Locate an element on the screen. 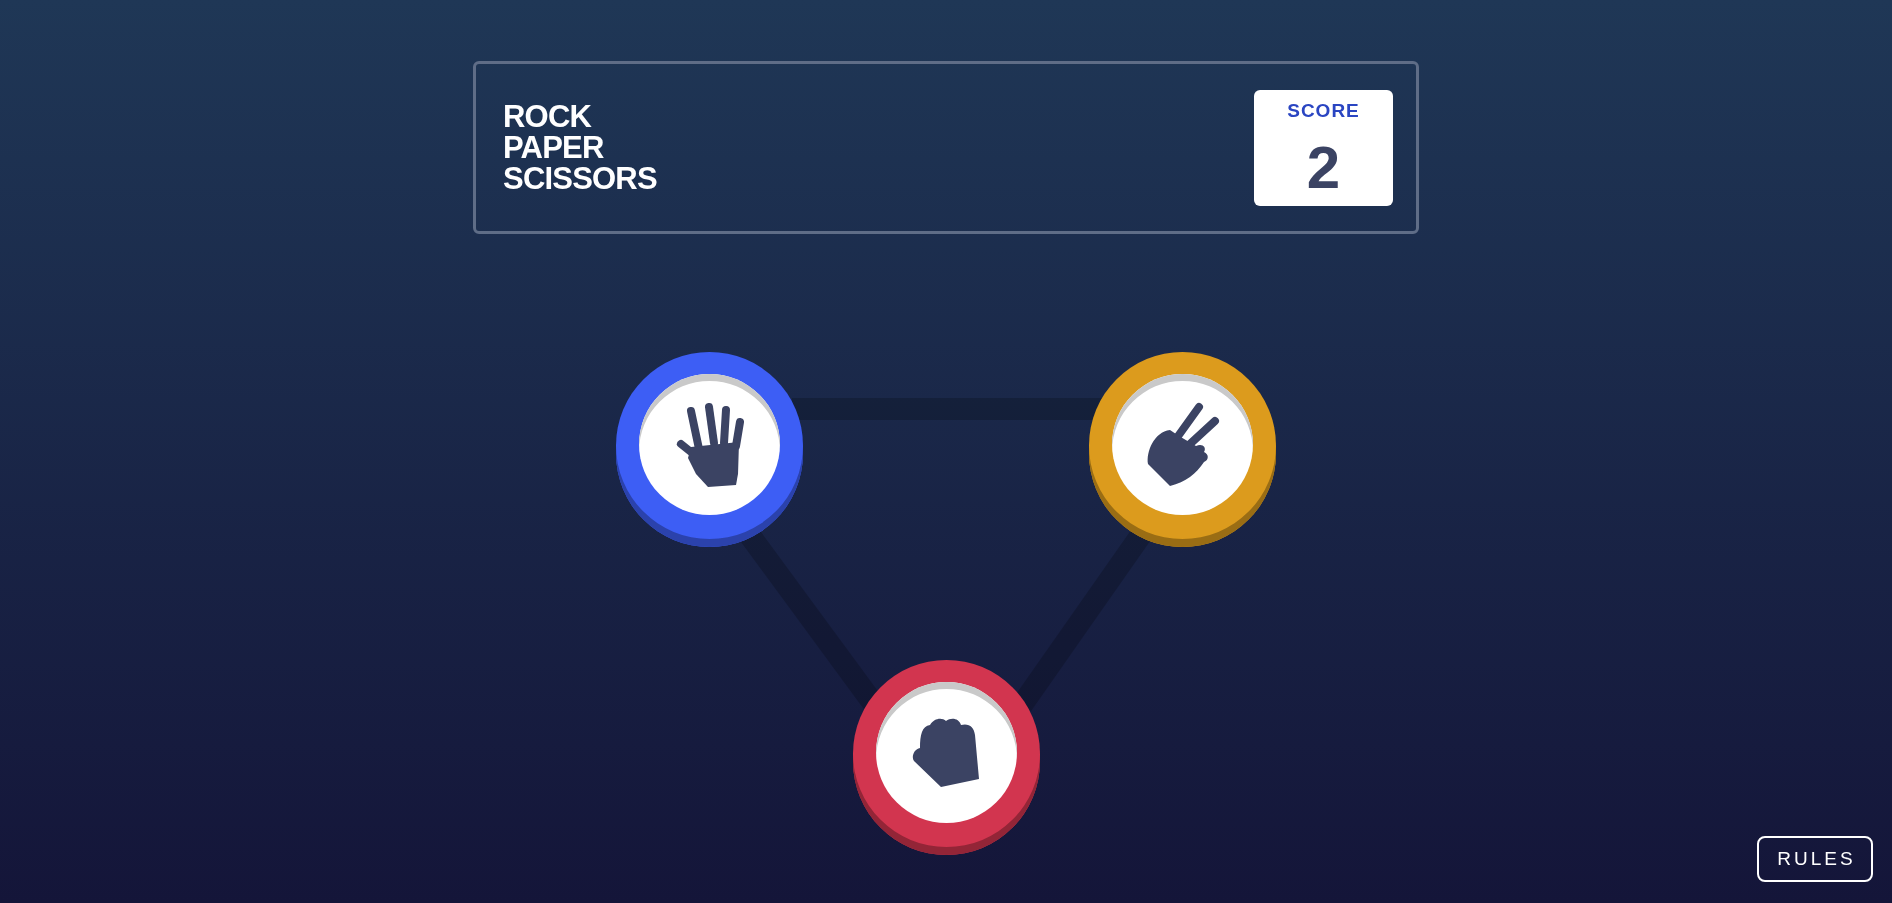 The width and height of the screenshot is (1892, 903). fist-icon is located at coordinates (946, 752).